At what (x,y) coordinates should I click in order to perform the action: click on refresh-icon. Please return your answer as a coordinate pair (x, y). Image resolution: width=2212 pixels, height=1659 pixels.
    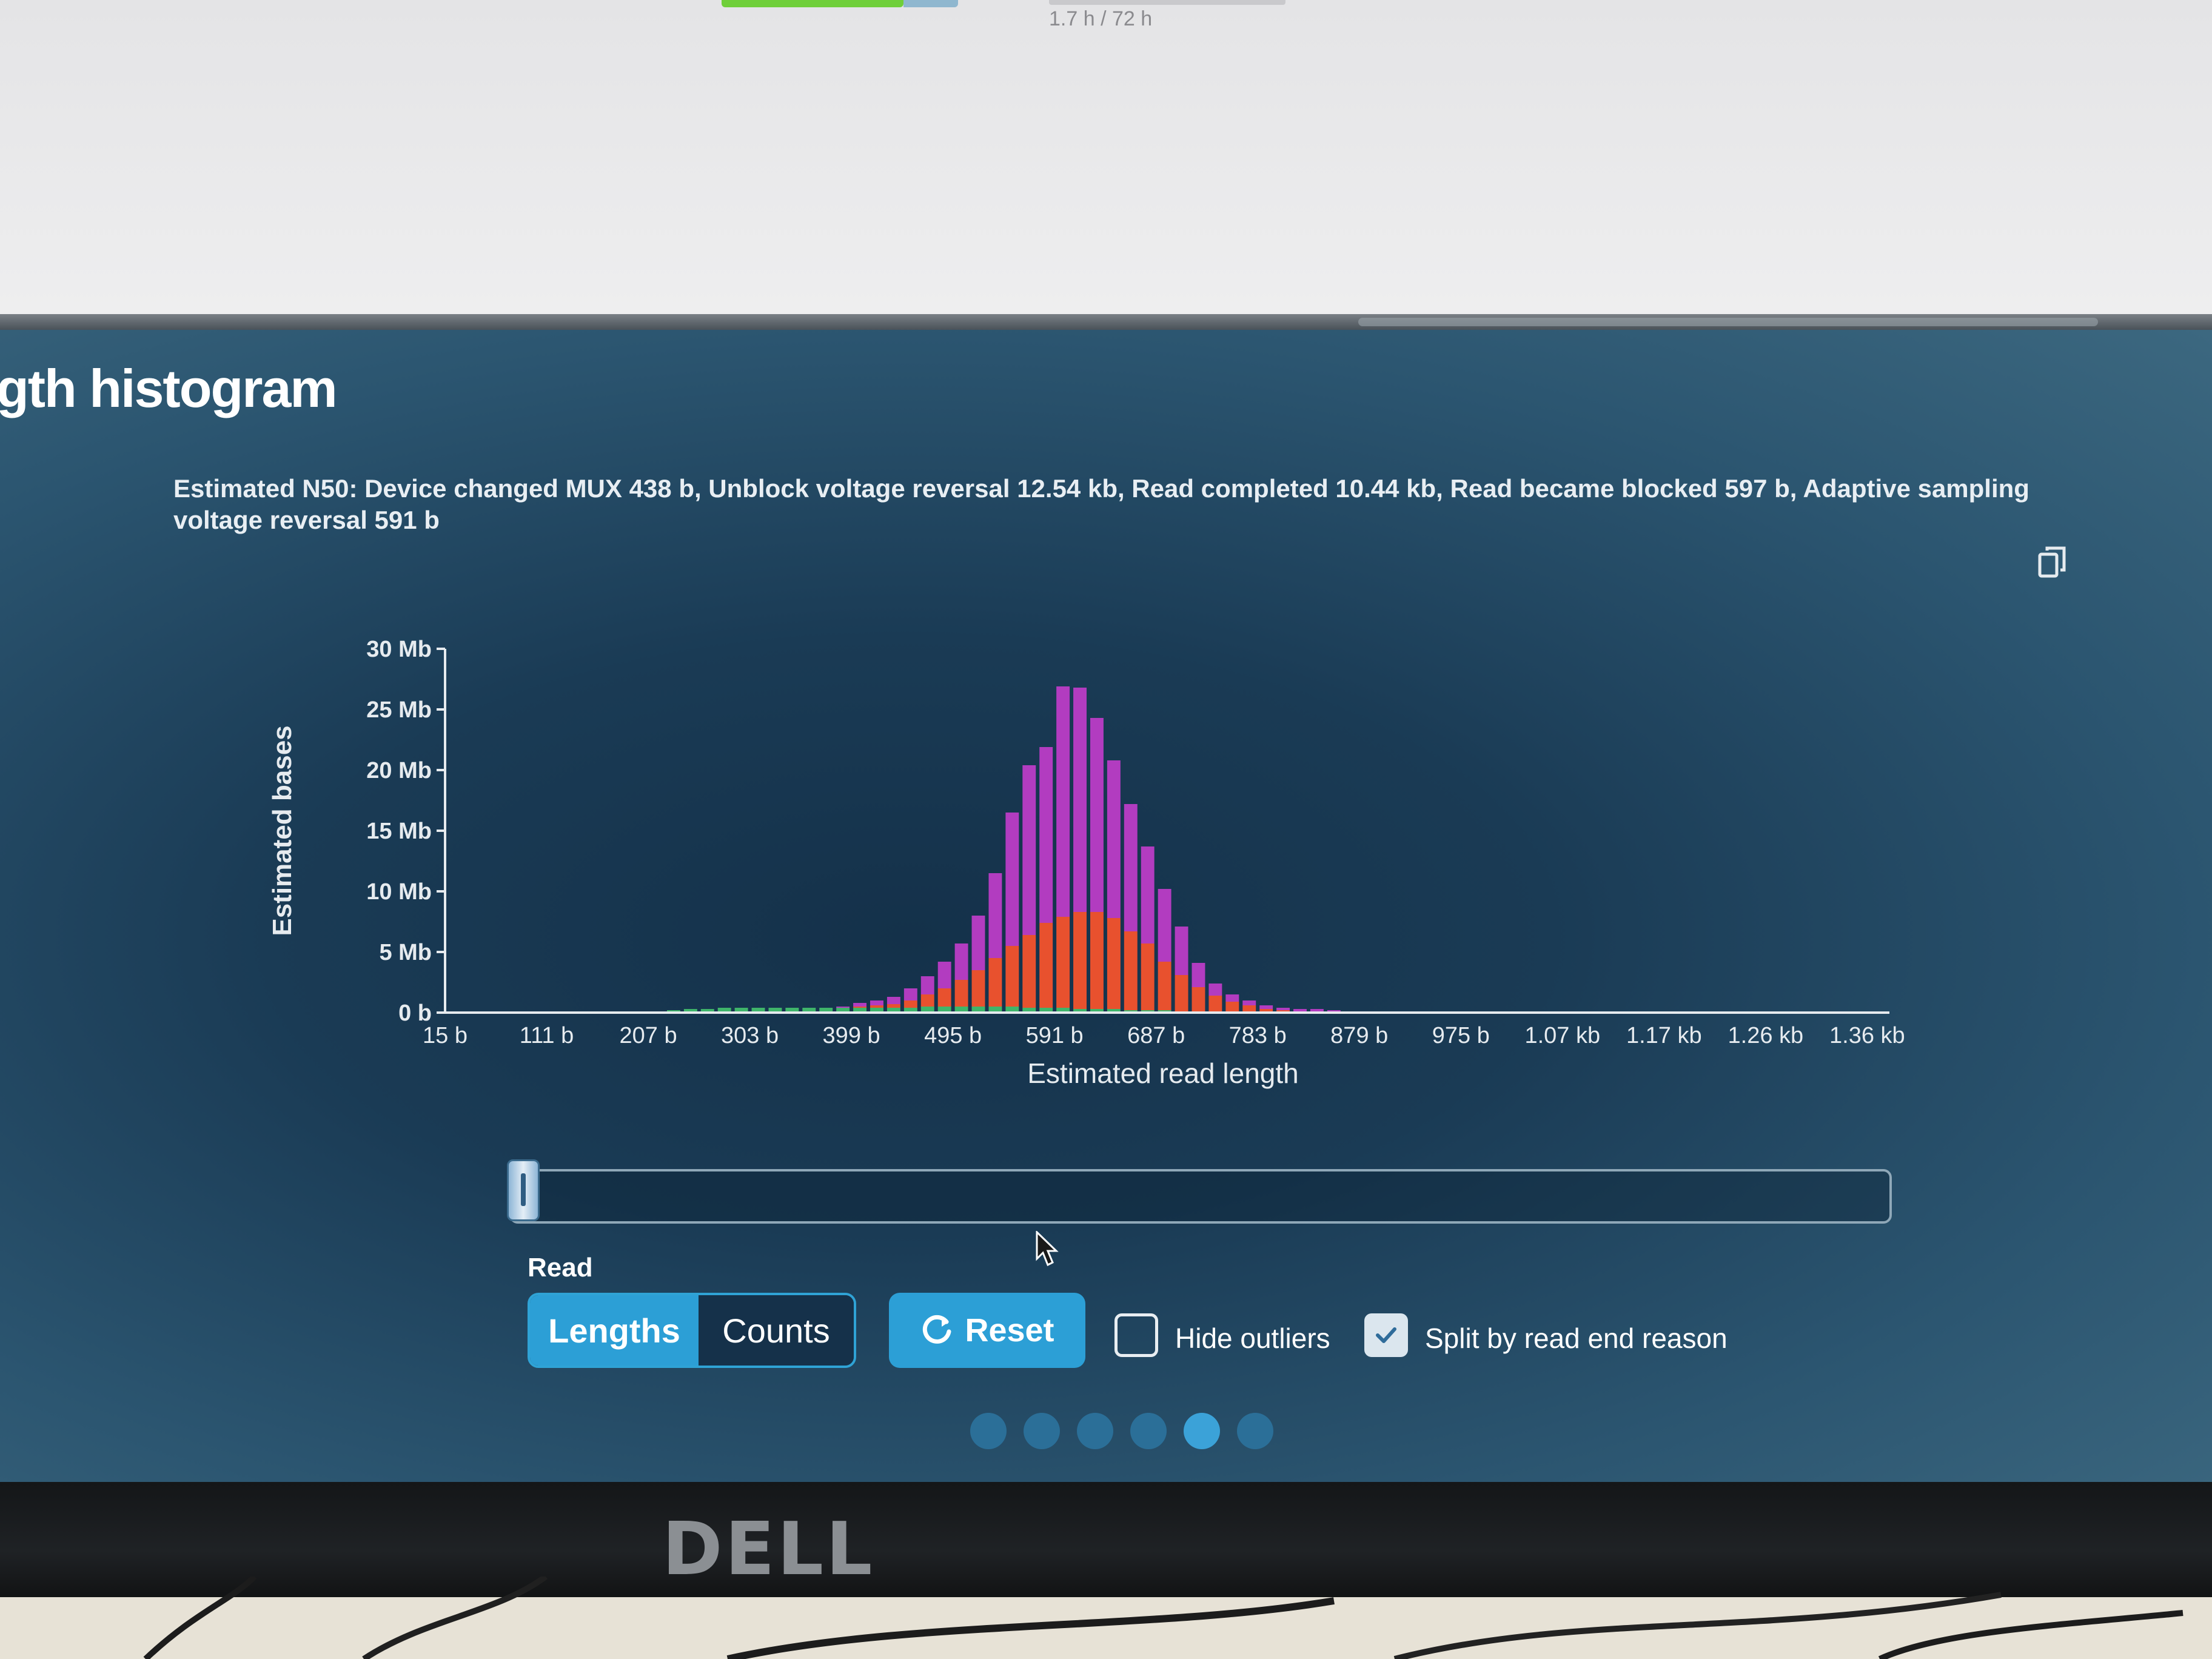
    Looking at the image, I should click on (937, 1329).